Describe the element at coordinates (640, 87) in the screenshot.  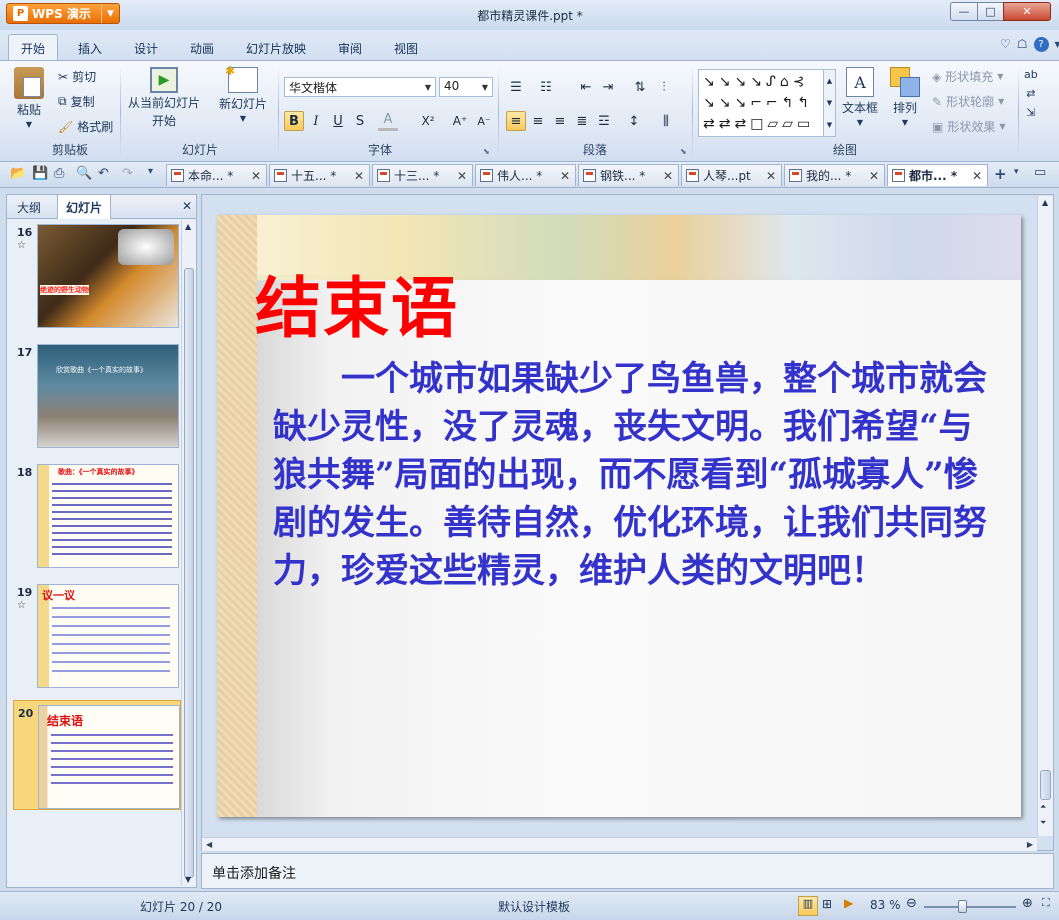
I see `text-direction-button: ⇅` at that location.